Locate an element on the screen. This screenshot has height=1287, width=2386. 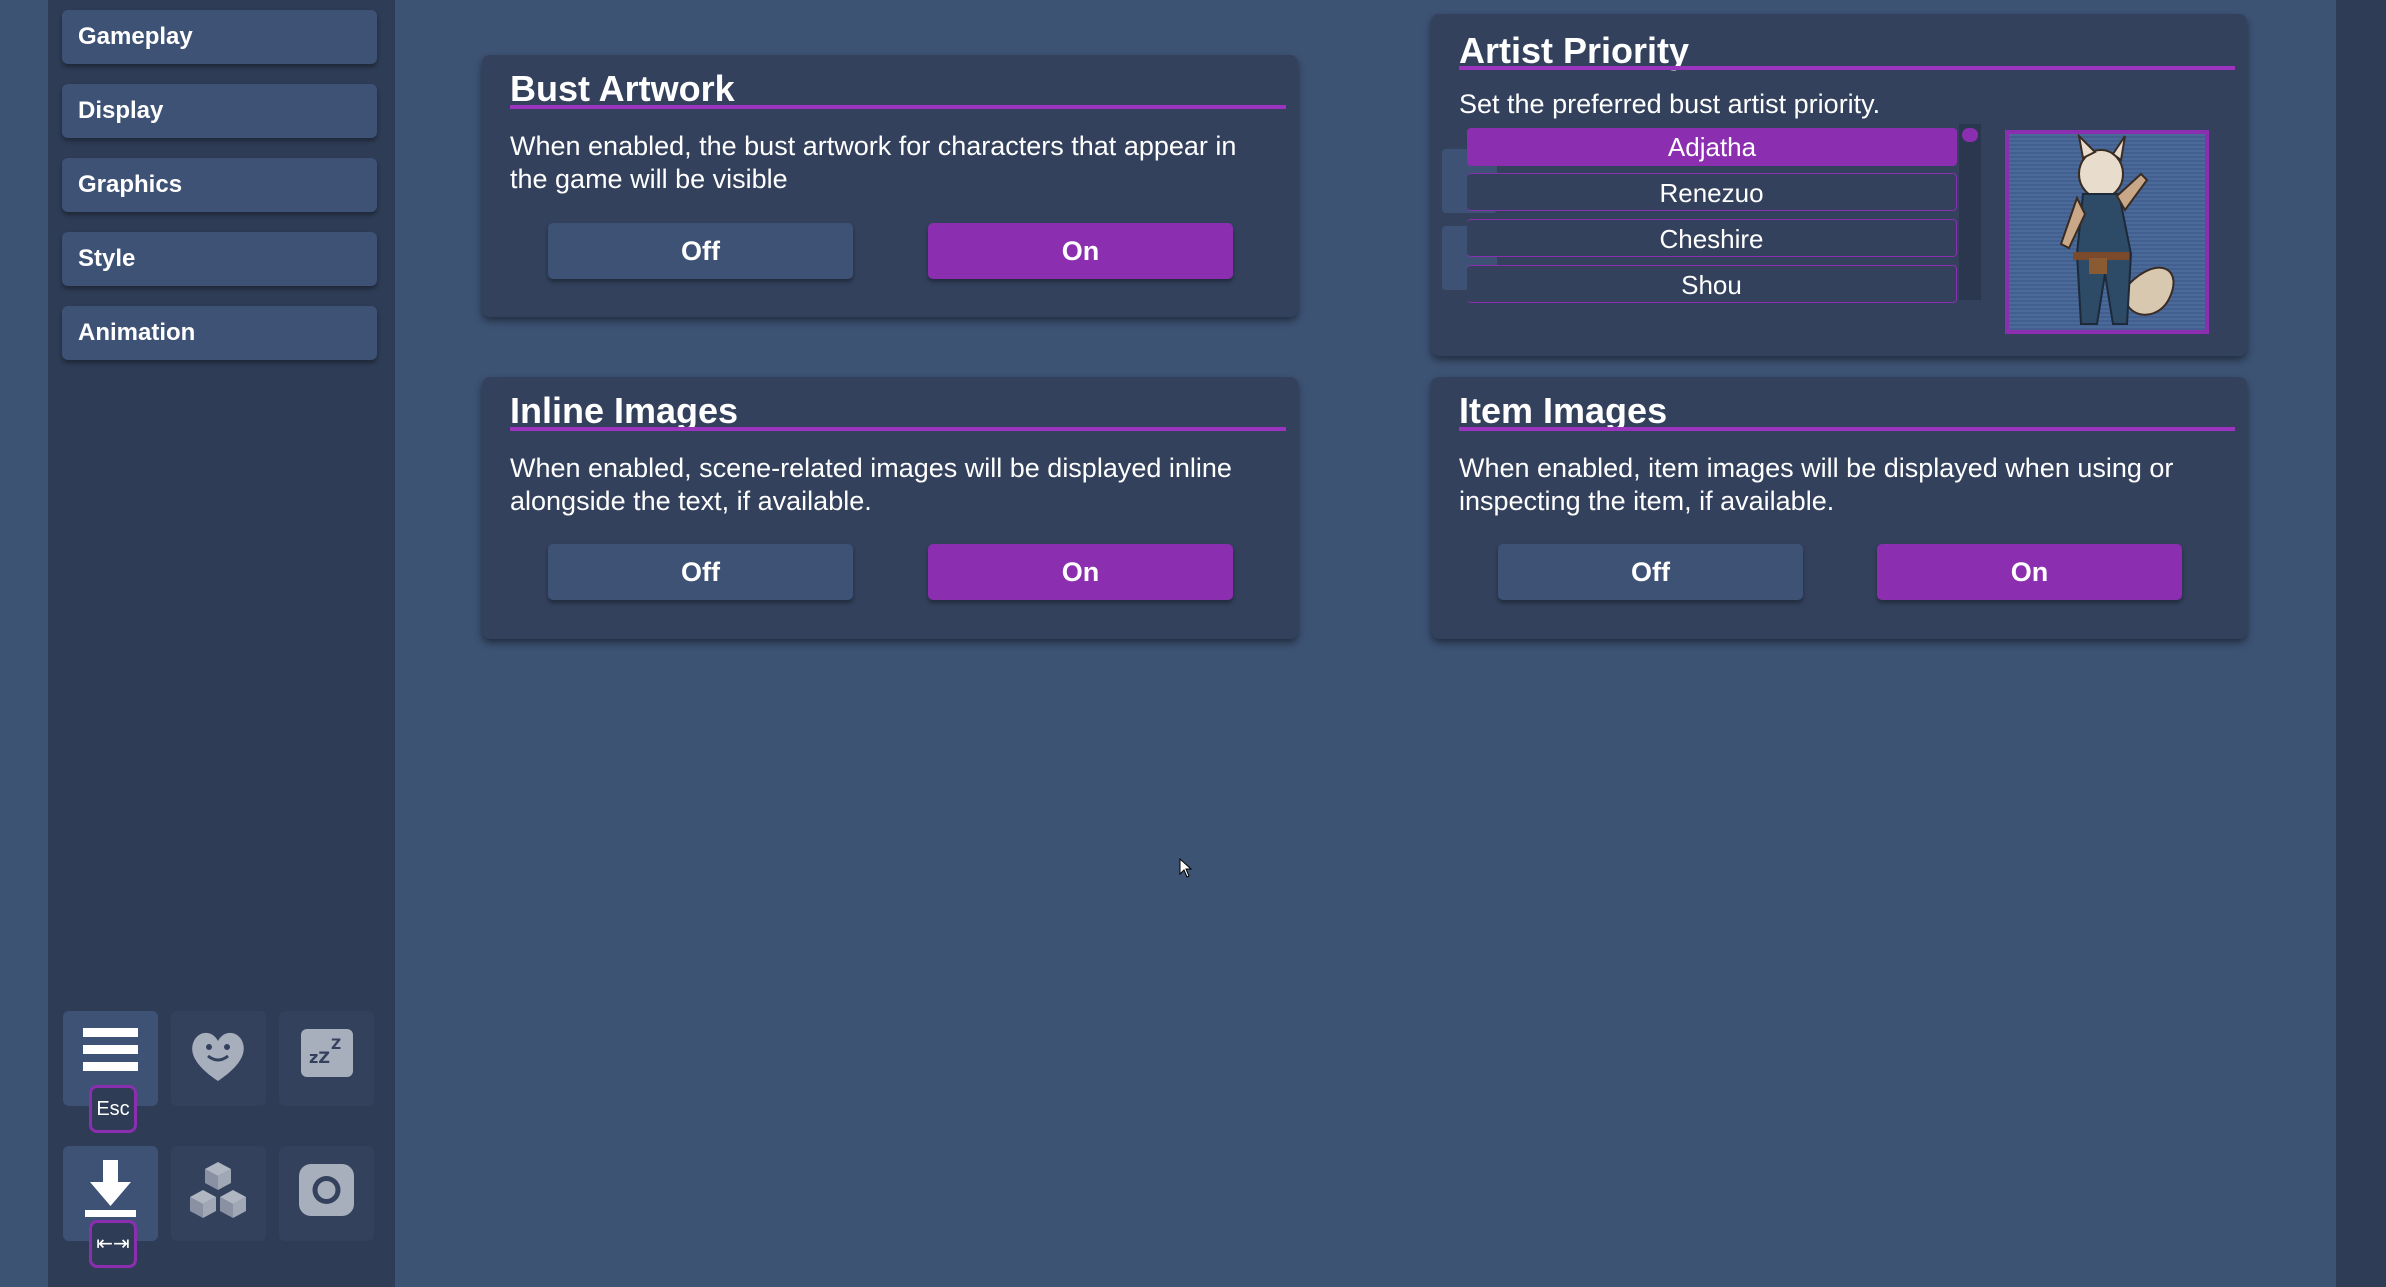
artist-item-renezuo: Renezuo is located at coordinates (1712, 192).